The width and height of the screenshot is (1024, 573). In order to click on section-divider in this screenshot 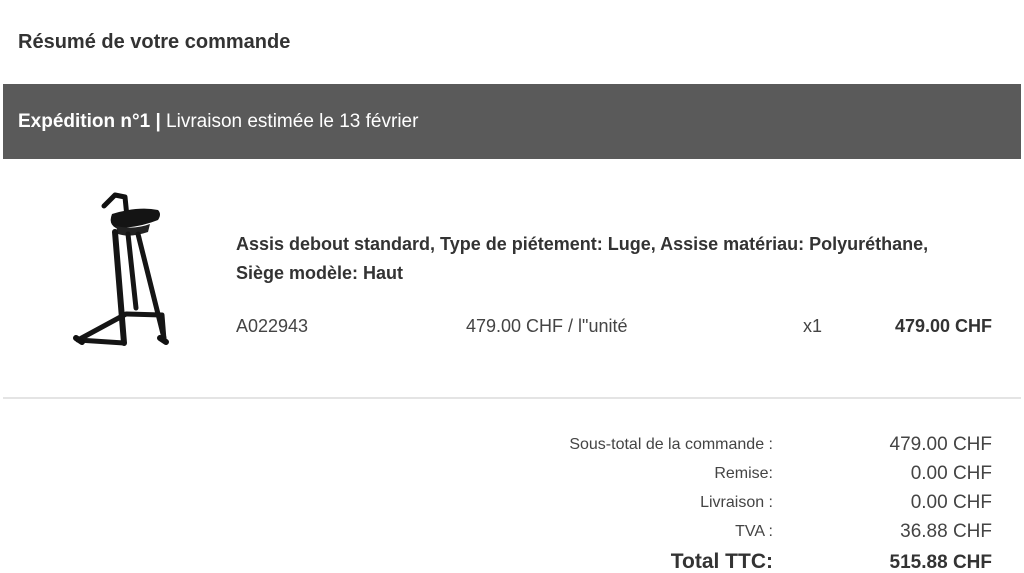, I will do `click(512, 398)`.